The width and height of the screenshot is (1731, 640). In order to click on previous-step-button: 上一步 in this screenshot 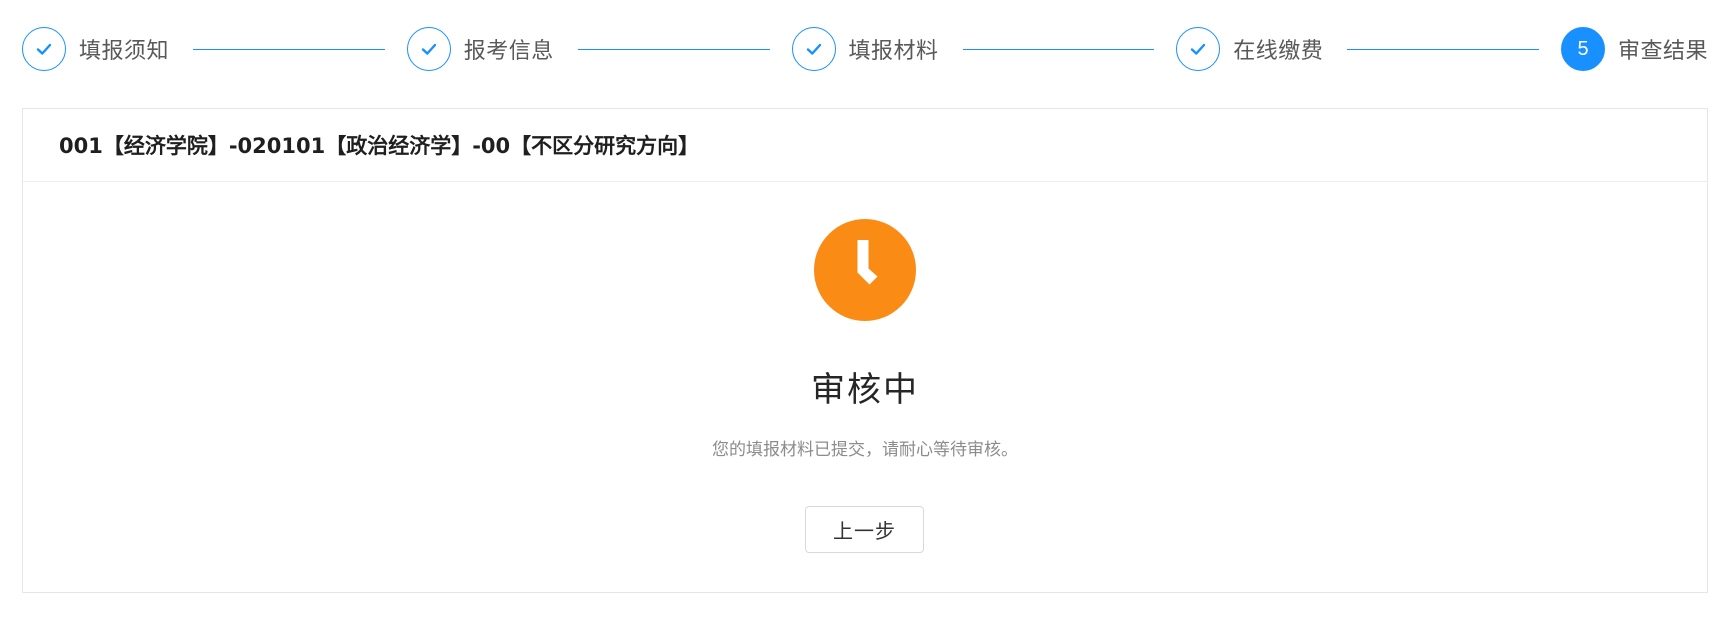, I will do `click(864, 529)`.